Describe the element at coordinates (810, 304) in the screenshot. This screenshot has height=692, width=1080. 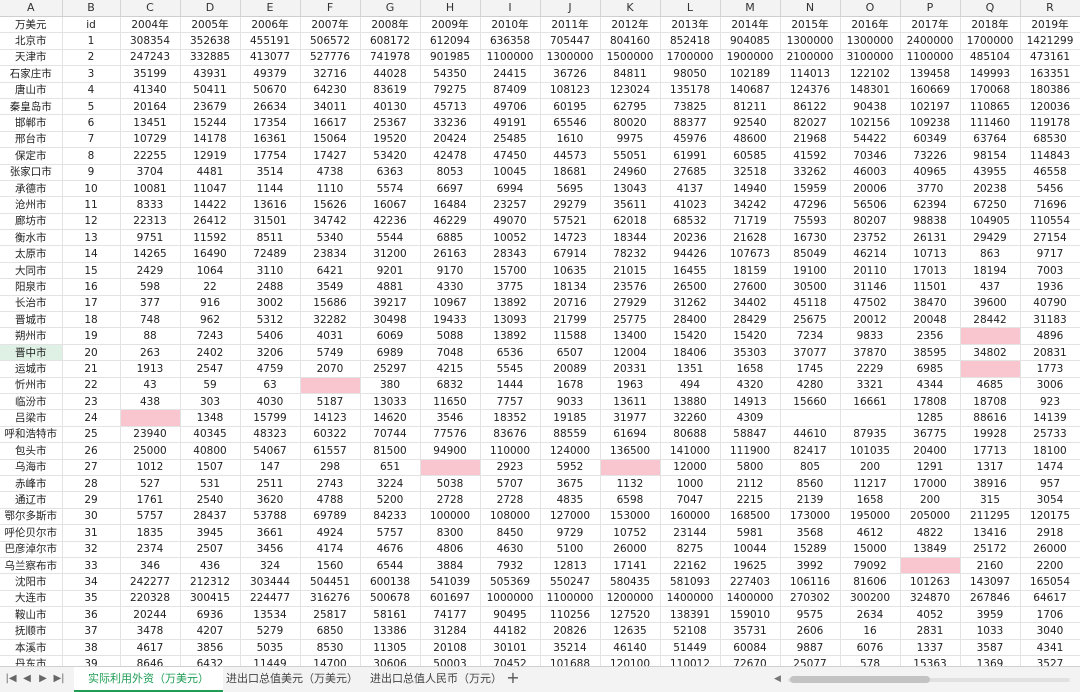
I see `cell-N: 45118` at that location.